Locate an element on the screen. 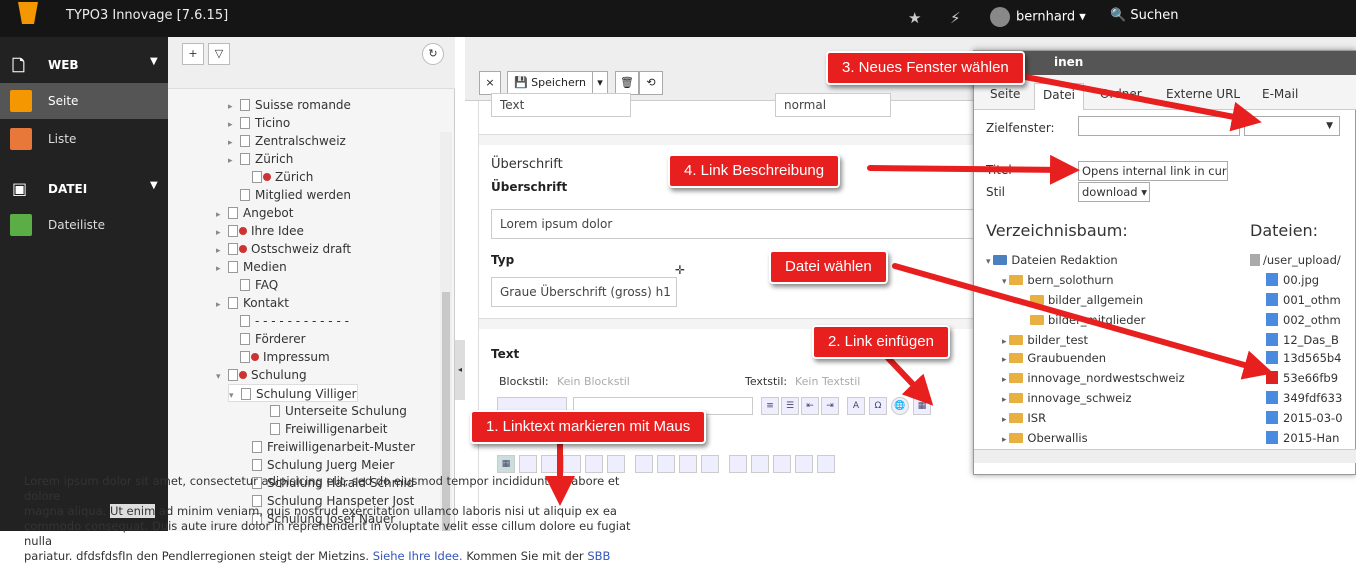 Image resolution: width=1356 pixels, height=564 pixels. module-seite: Seite is located at coordinates (84, 101).